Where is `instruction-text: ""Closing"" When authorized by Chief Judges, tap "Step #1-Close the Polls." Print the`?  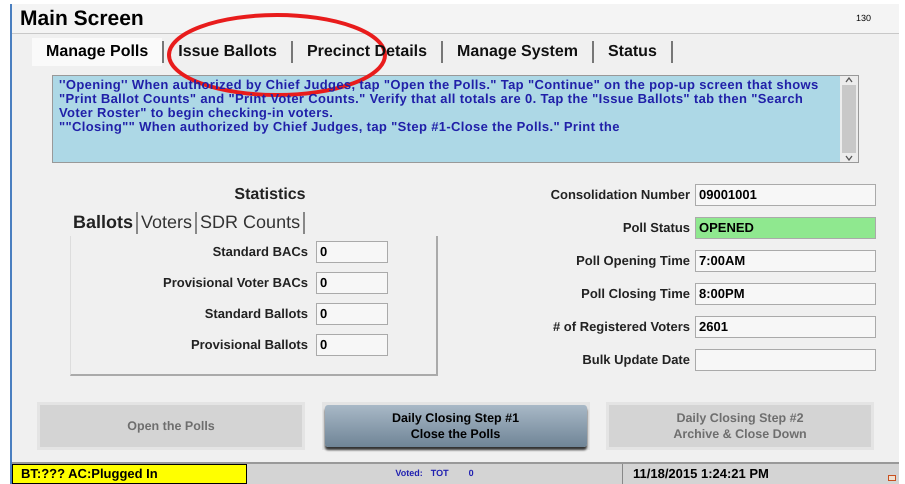
instruction-text: ""Closing"" When authorized by Chief Judges, tap "Step #1-Close the Polls." Print the is located at coordinates (340, 127).